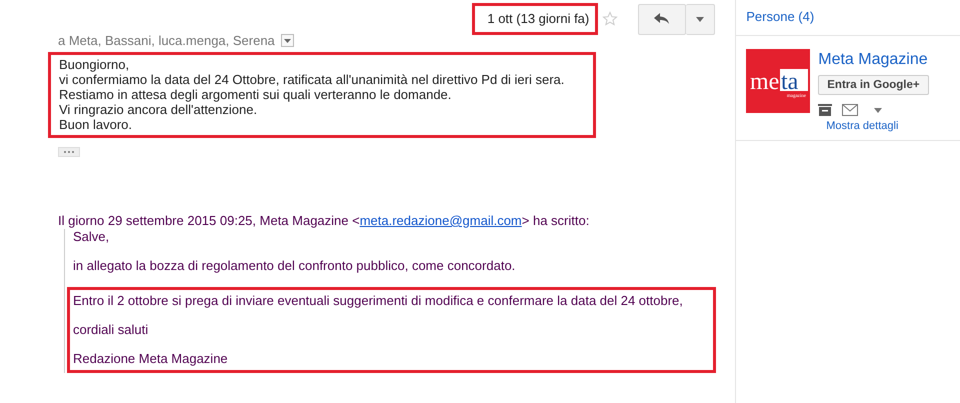 The height and width of the screenshot is (403, 960). What do you see at coordinates (441, 220) in the screenshot?
I see `email-link: meta.redazione@gmail.com` at bounding box center [441, 220].